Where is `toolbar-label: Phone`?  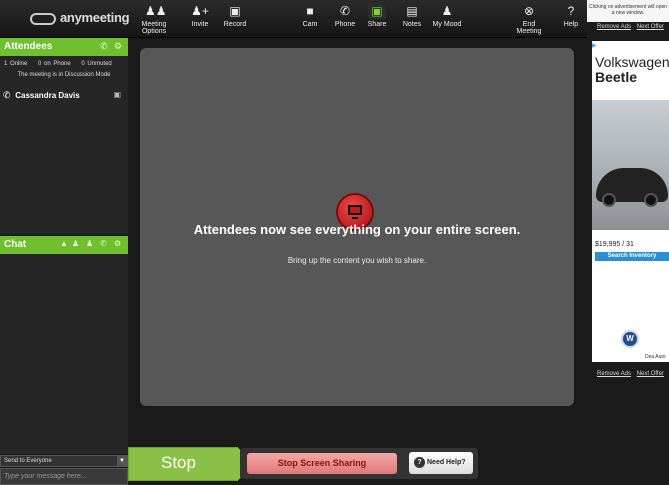 toolbar-label: Phone is located at coordinates (345, 24).